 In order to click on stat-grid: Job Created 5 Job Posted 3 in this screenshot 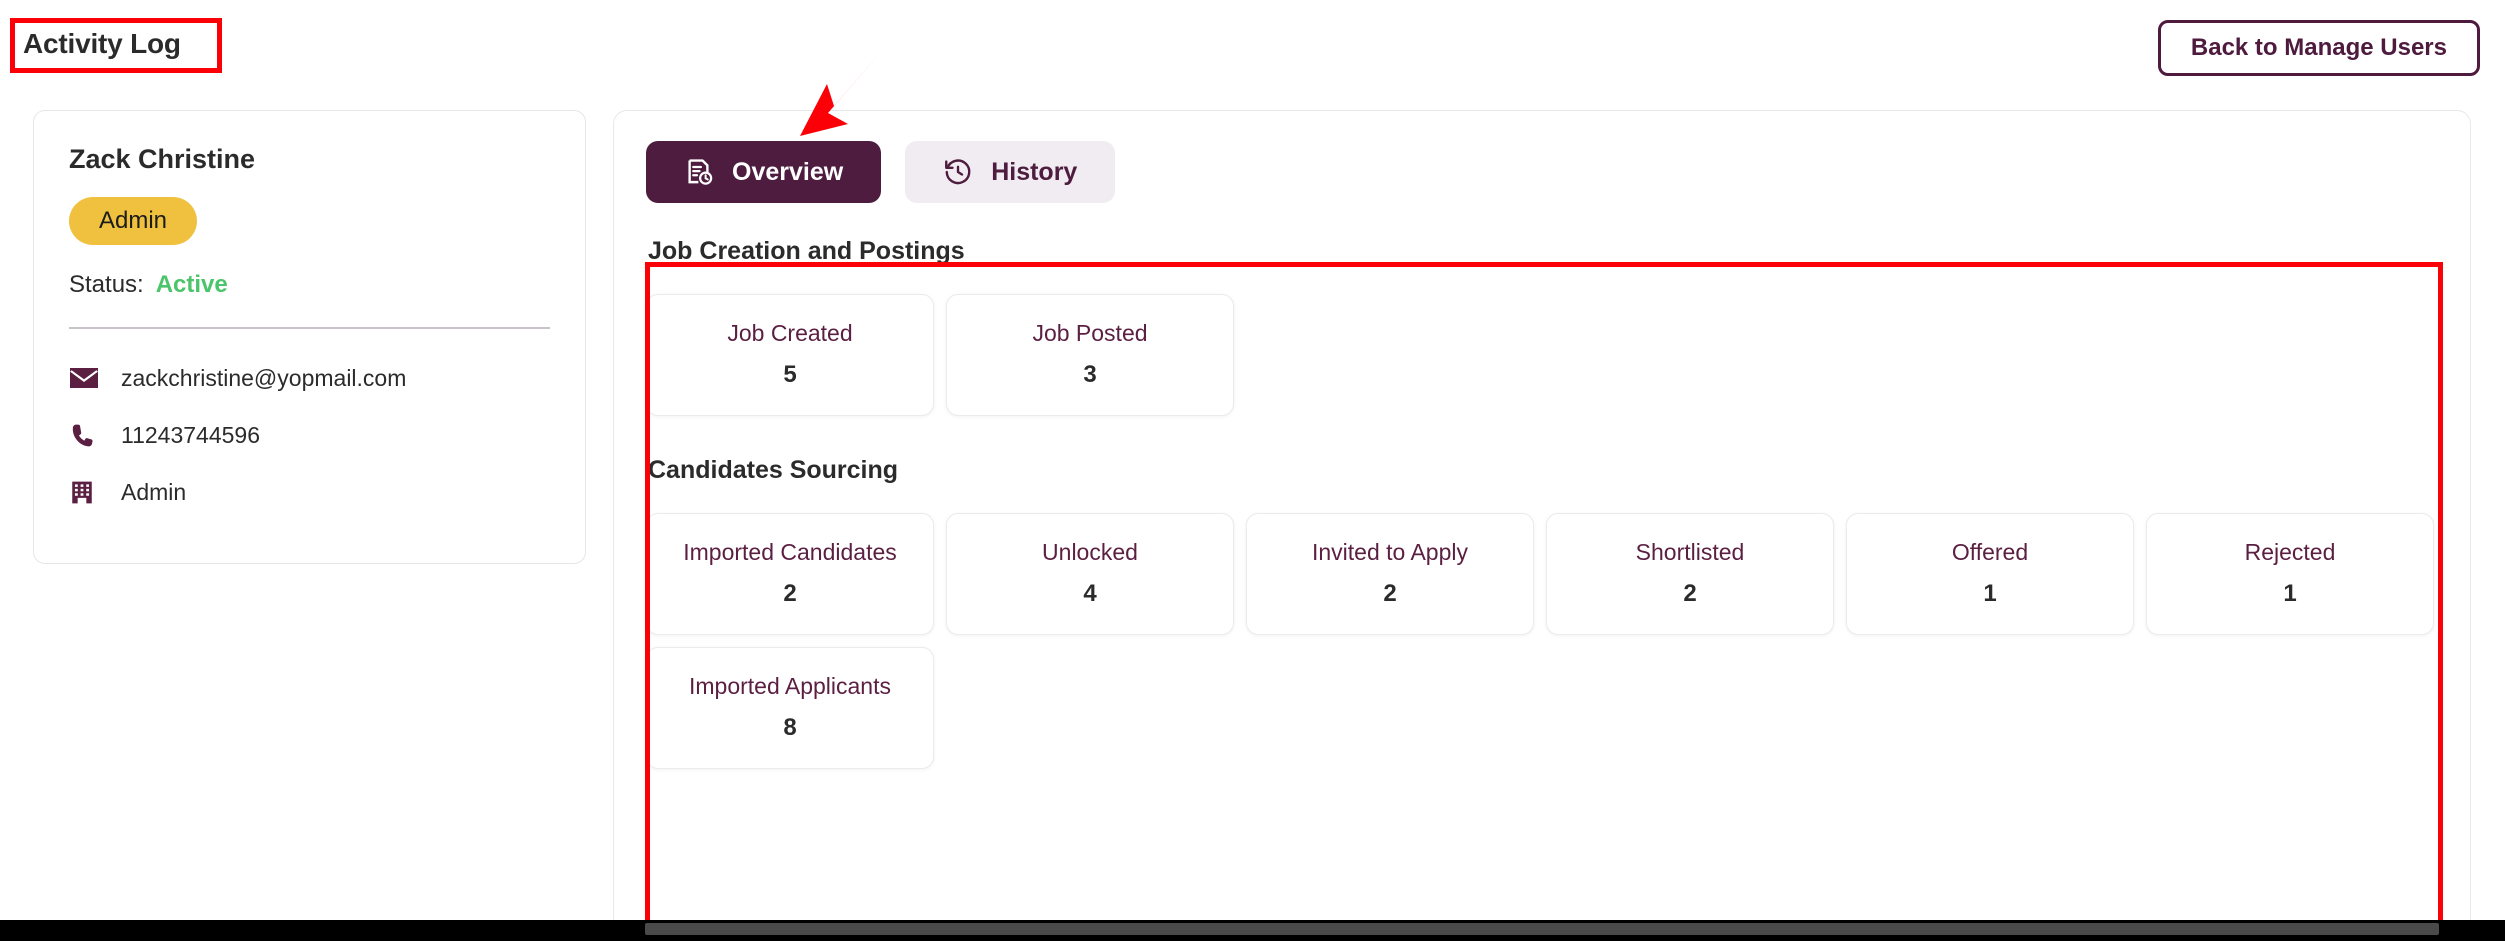, I will do `click(1542, 355)`.